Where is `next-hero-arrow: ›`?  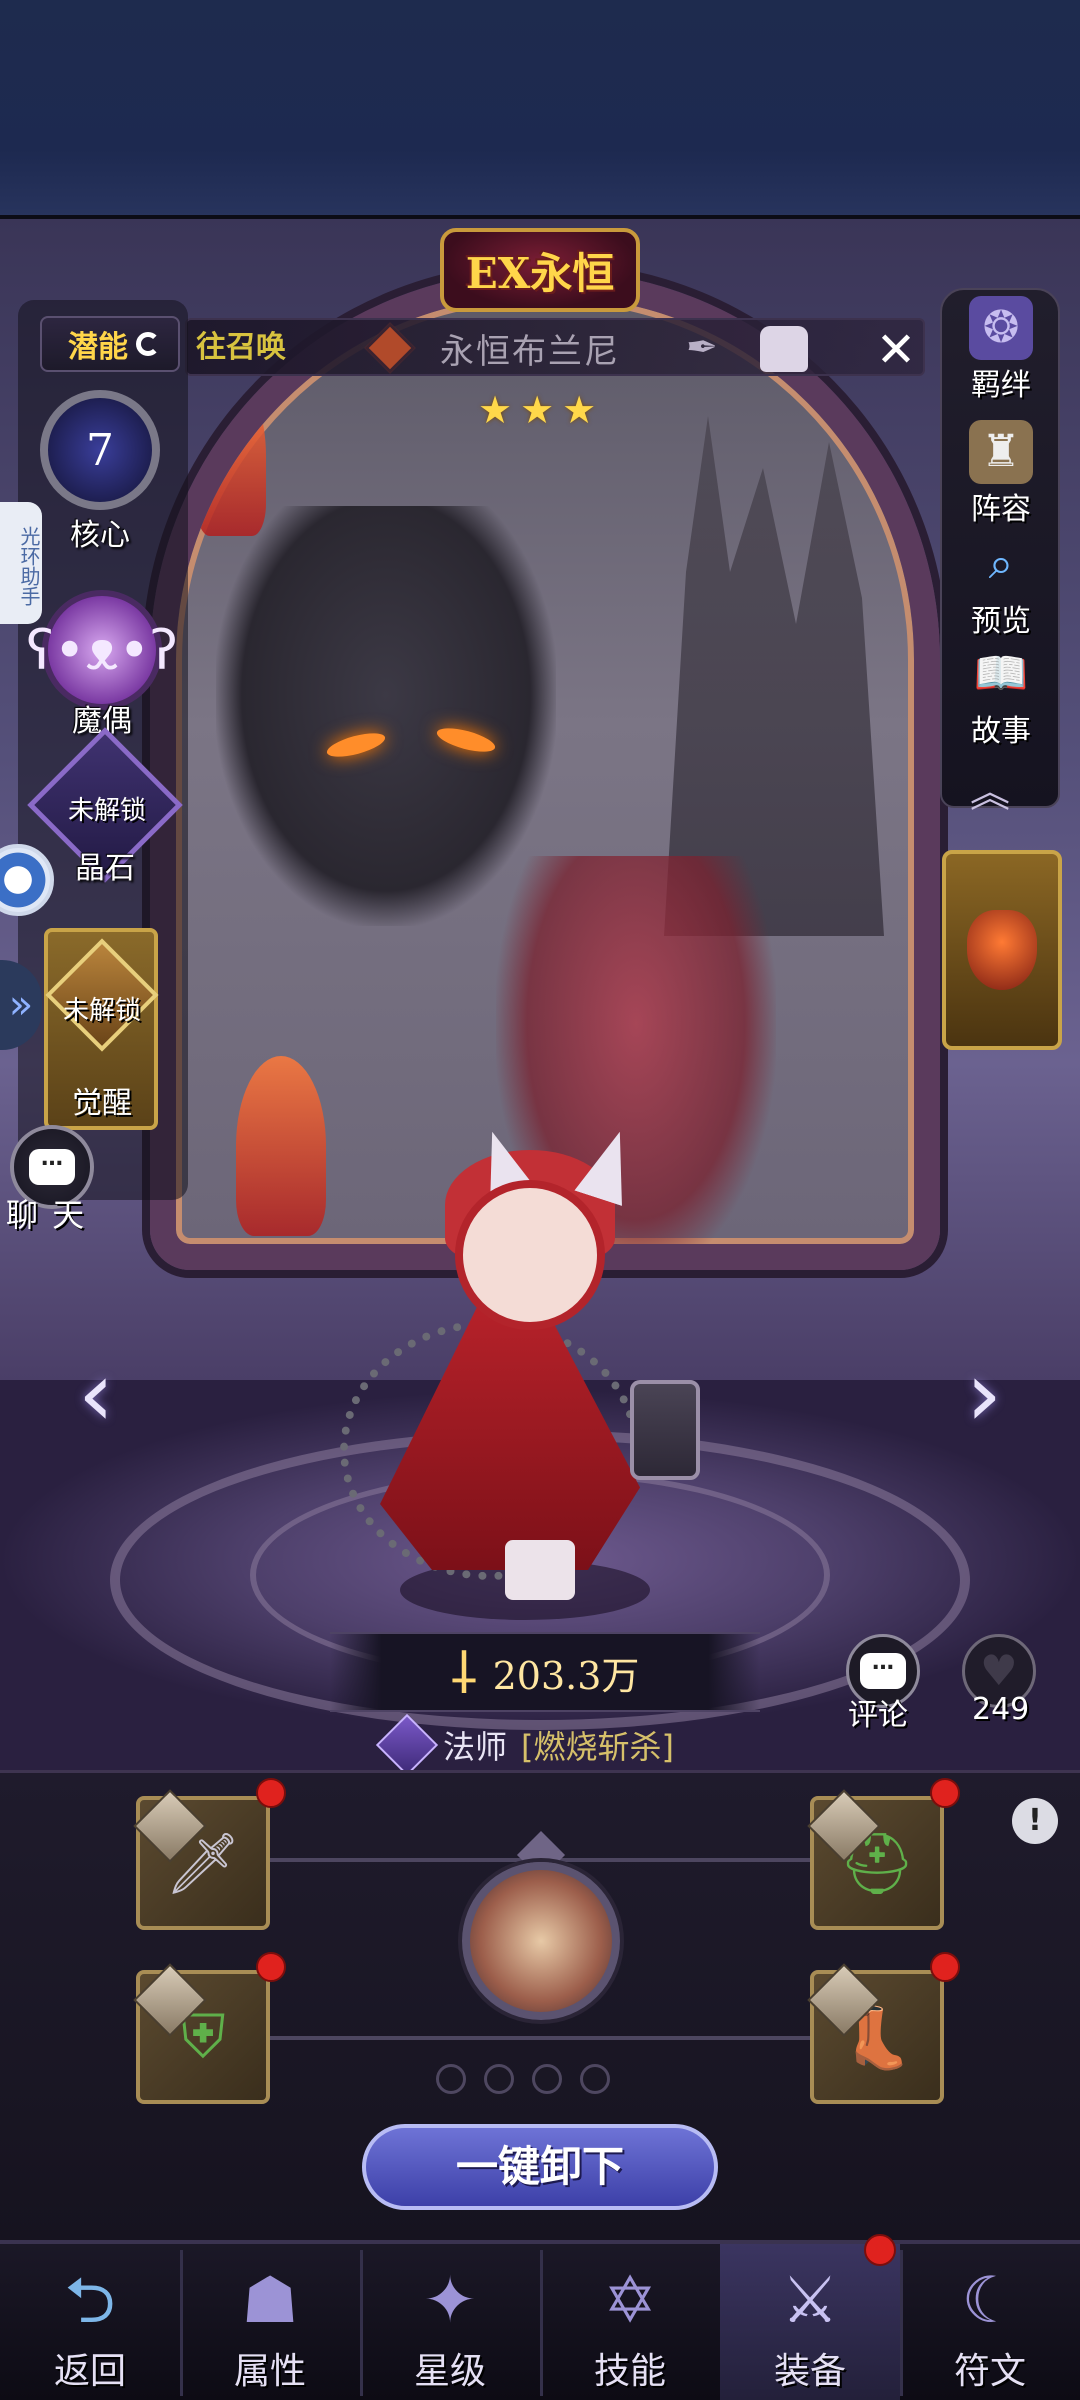 next-hero-arrow: › is located at coordinates (984, 1395).